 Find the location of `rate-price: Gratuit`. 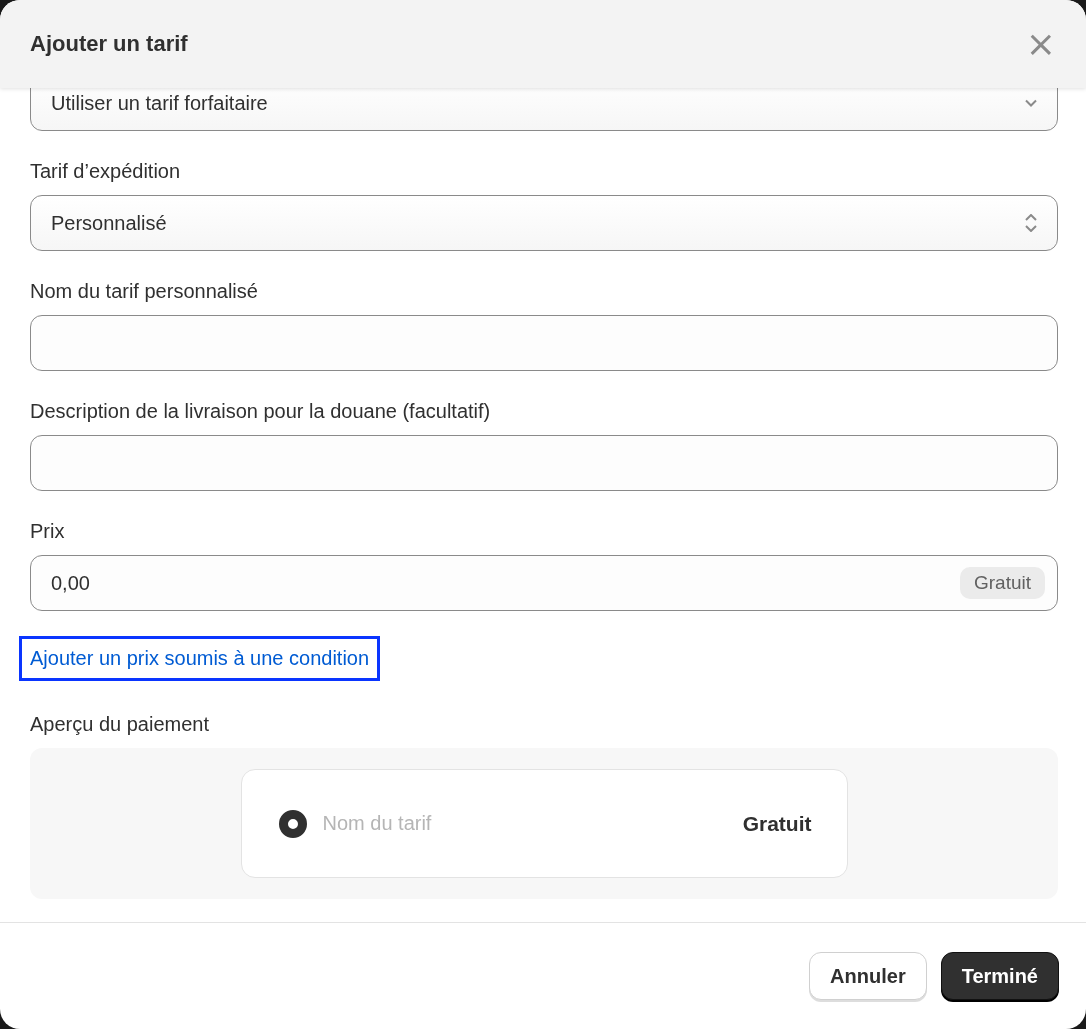

rate-price: Gratuit is located at coordinates (777, 823).